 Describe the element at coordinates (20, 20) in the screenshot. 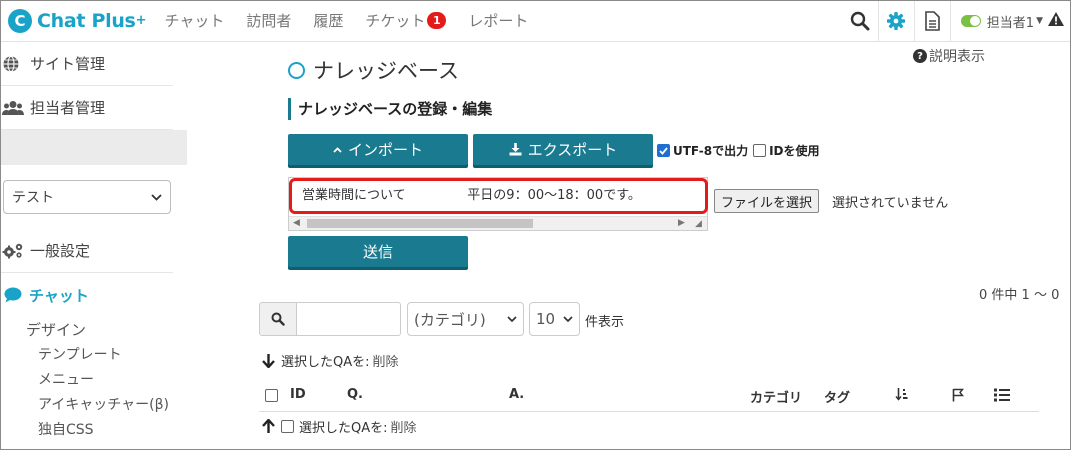

I see `logo-icon: C` at that location.